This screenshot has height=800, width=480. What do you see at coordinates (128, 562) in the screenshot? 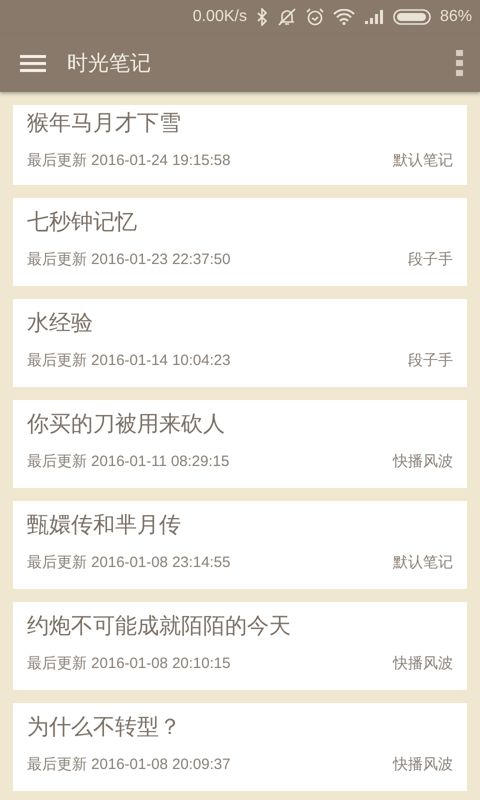
I see `updated-time: 最后更新 2016-01-08 23:14:55` at bounding box center [128, 562].